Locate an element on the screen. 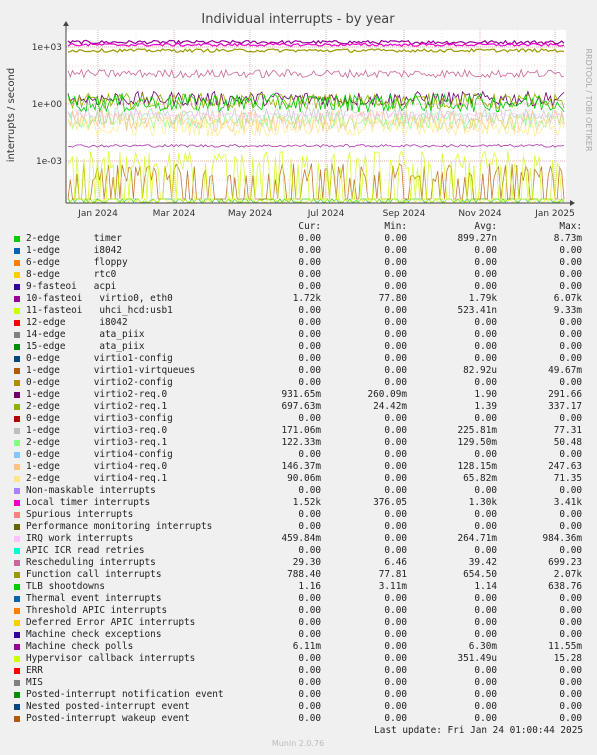  legend-series-name: 0-edge virtio1-config is located at coordinates (99, 358).